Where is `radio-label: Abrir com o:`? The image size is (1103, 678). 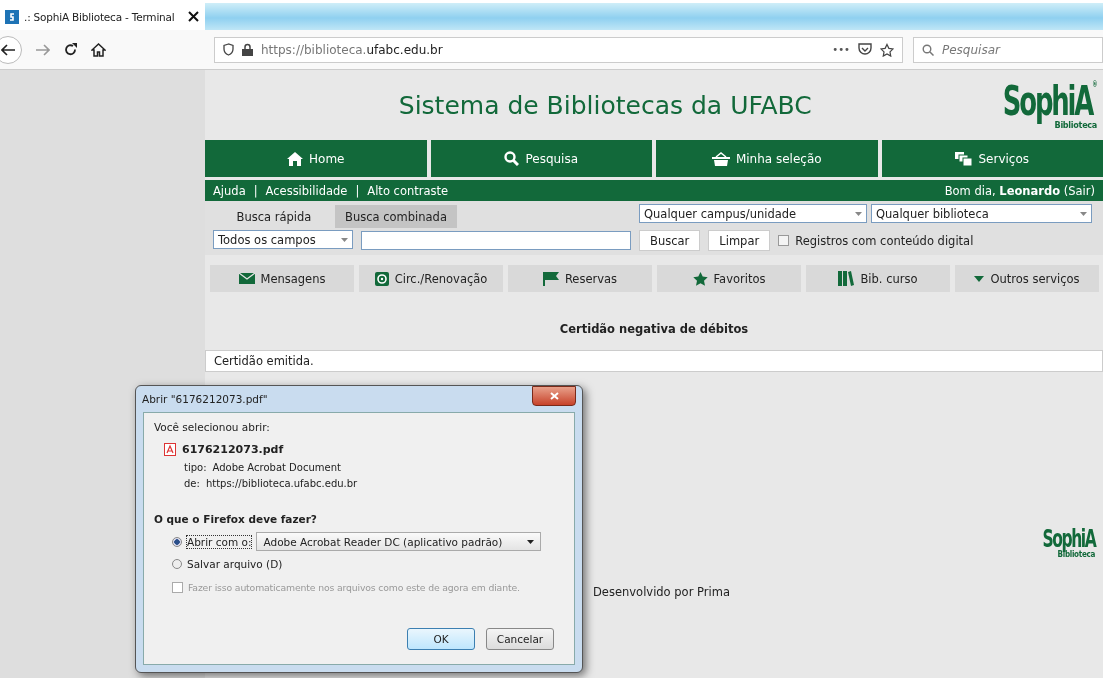 radio-label: Abrir com o: is located at coordinates (219, 541).